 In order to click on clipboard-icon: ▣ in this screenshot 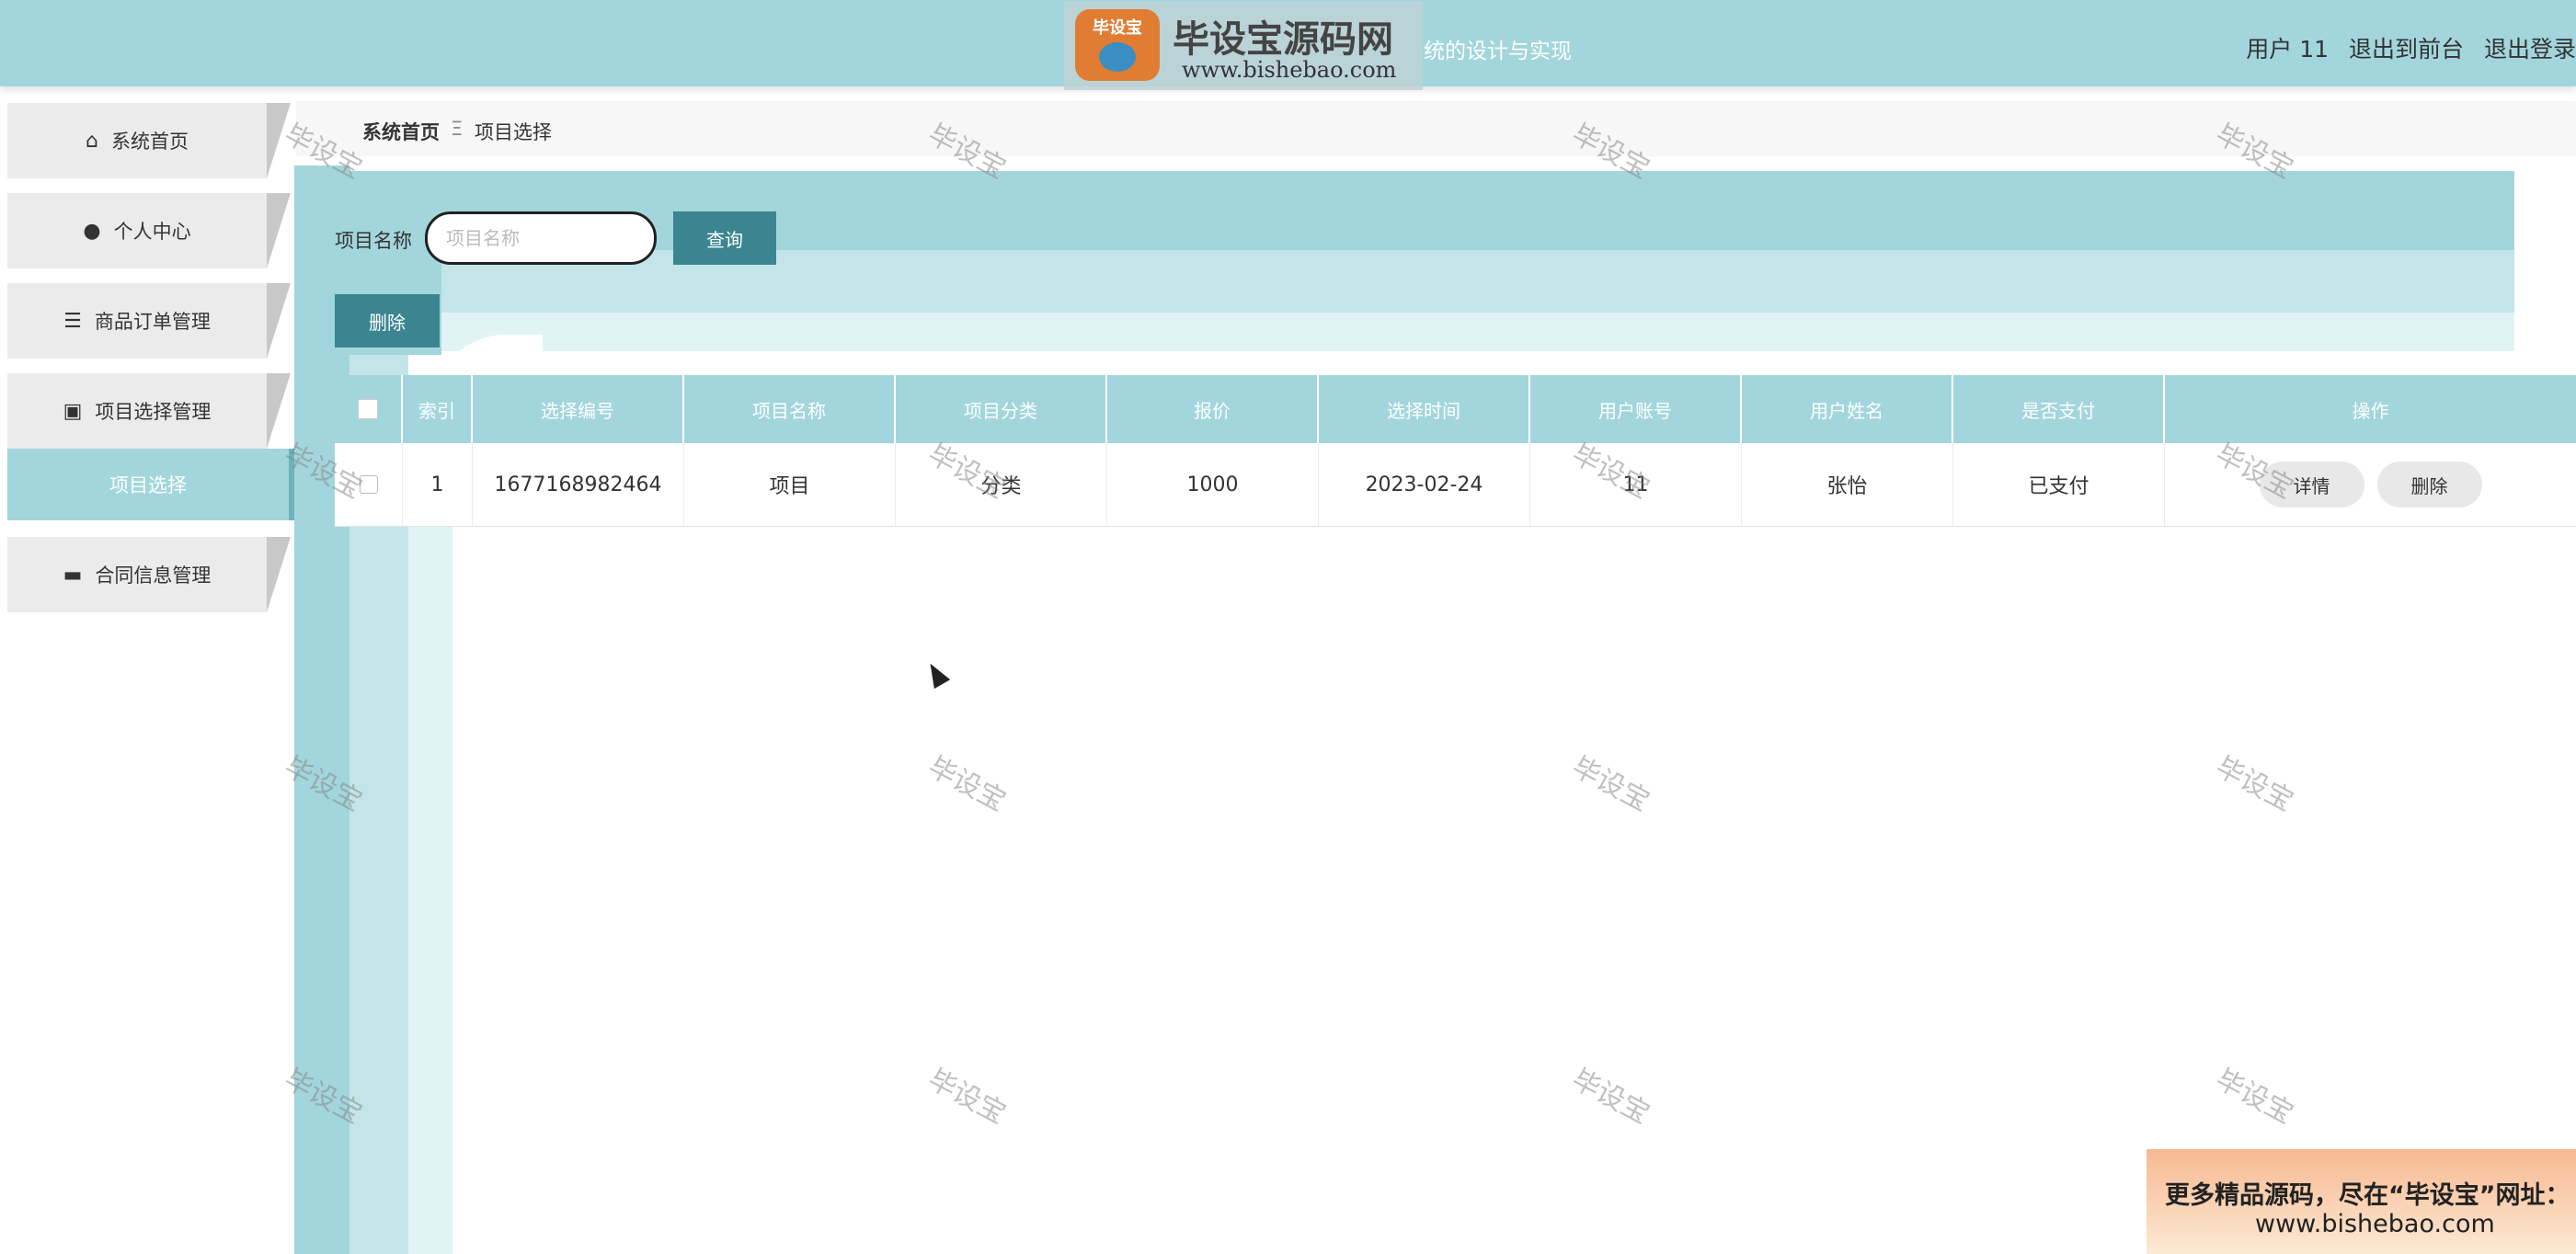, I will do `click(73, 411)`.